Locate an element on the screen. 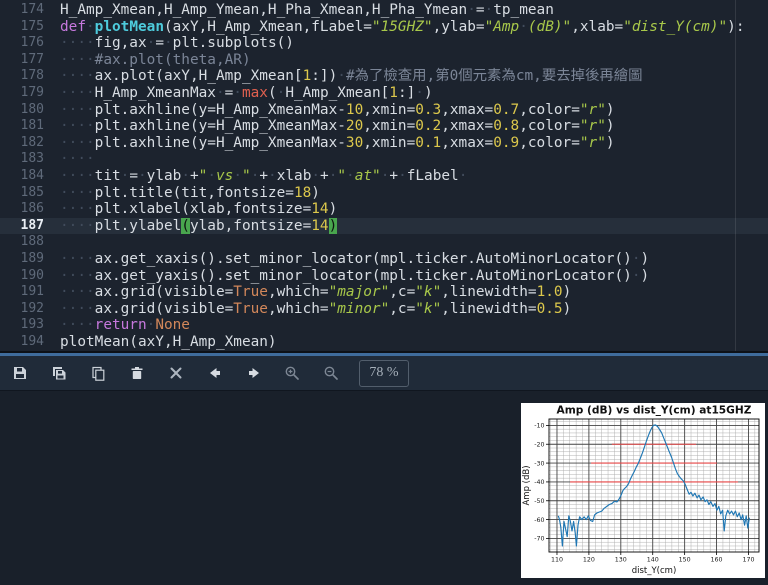 The width and height of the screenshot is (768, 585). svg-text: 170 is located at coordinates (748, 560).